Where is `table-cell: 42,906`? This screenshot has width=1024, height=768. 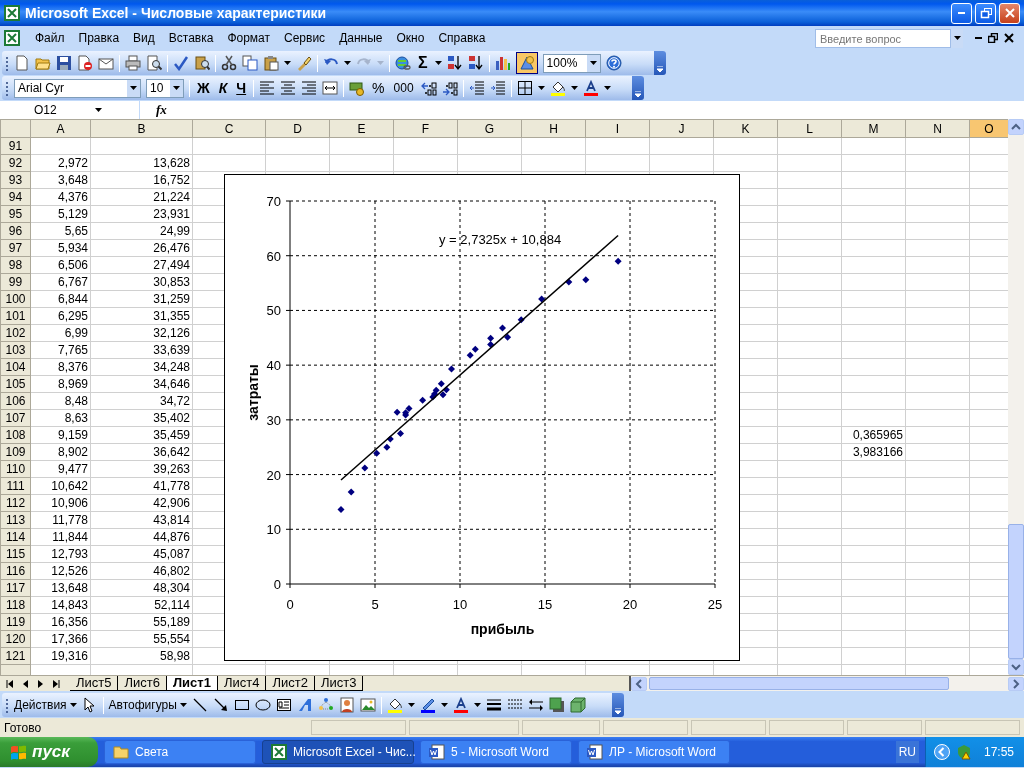 table-cell: 42,906 is located at coordinates (141, 503).